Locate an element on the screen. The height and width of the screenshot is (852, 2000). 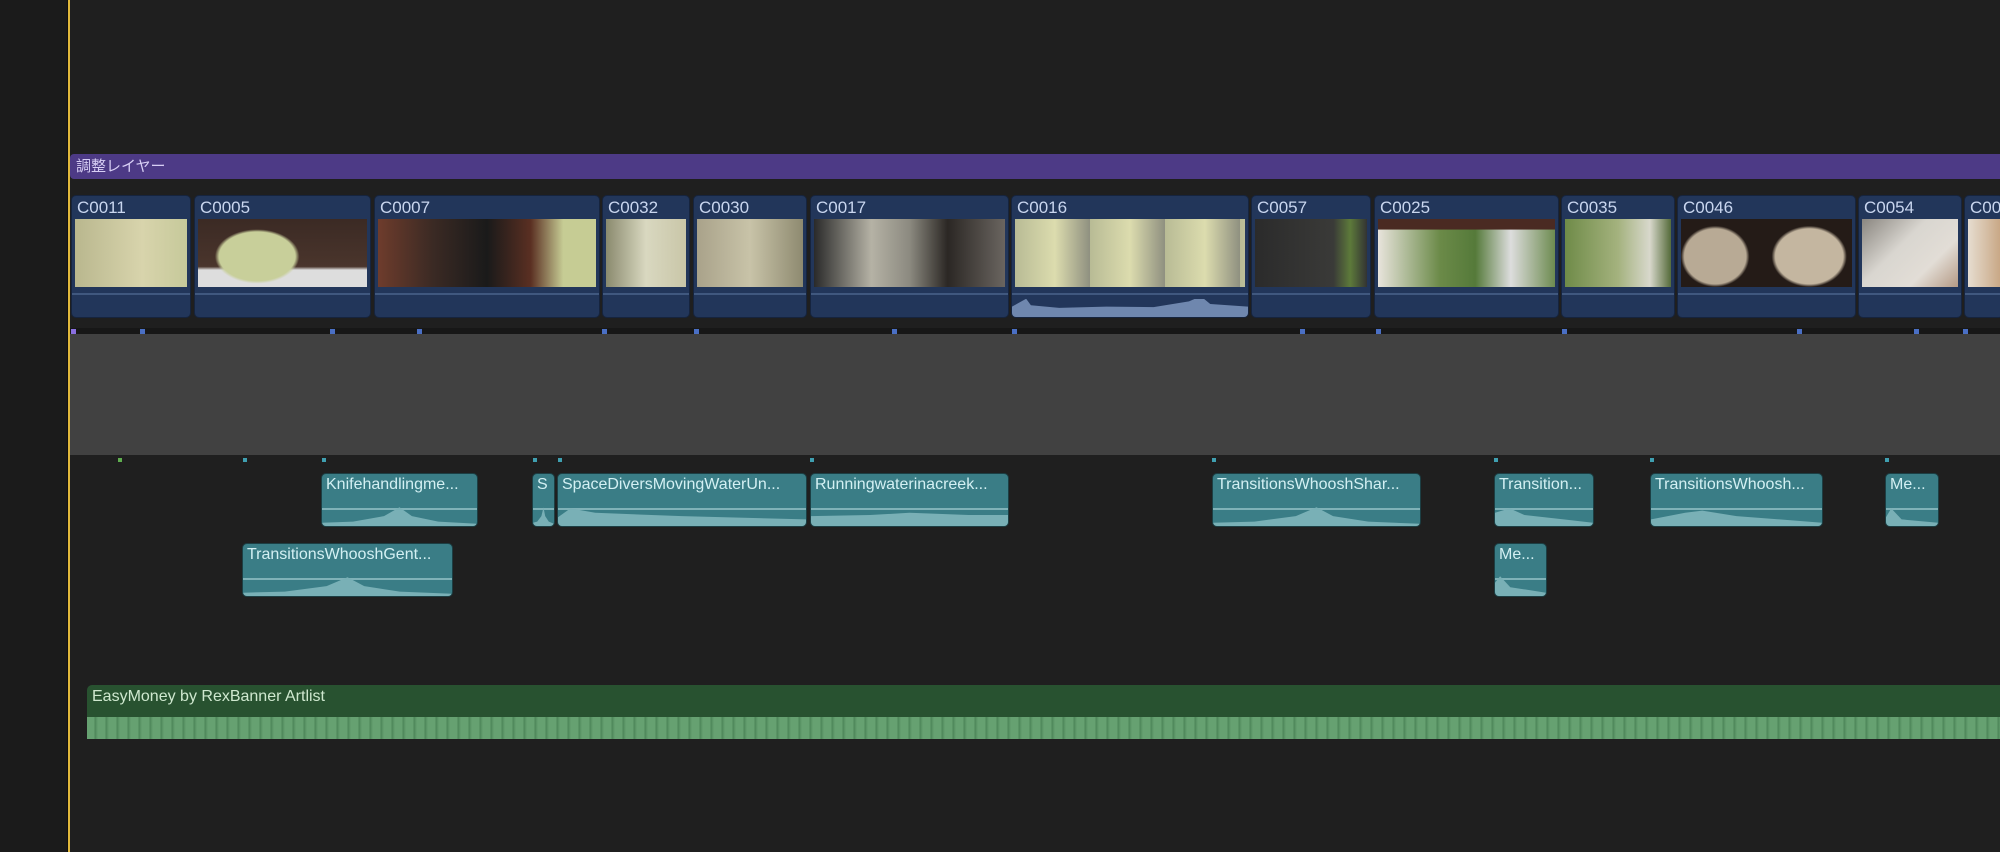
video-clip: C0032 is located at coordinates (646, 256).